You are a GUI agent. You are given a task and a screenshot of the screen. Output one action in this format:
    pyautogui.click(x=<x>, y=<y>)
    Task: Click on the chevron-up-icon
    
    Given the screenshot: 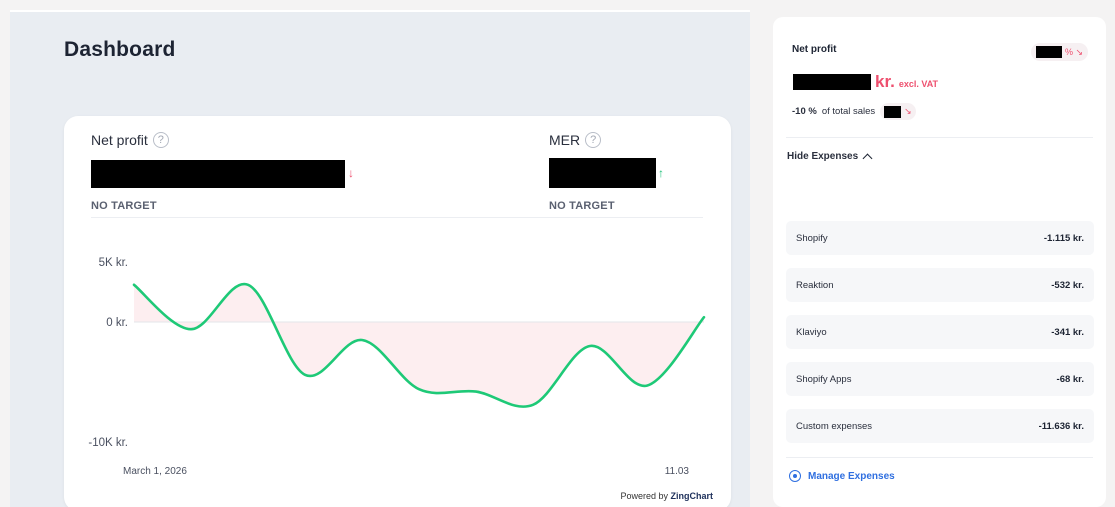 What is the action you would take?
    pyautogui.click(x=867, y=158)
    